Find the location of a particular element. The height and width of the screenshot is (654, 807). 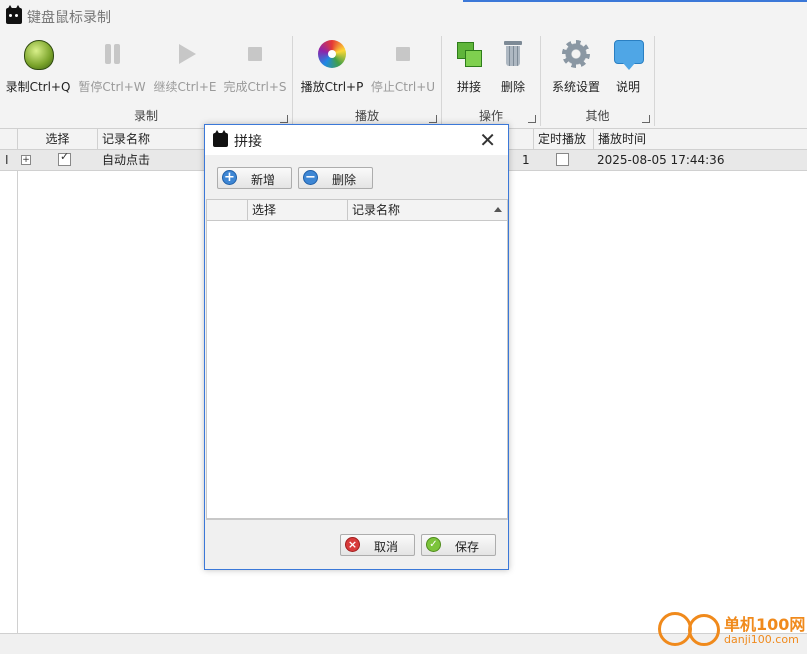

stop-button-label: 停止Ctrl+U is located at coordinates (403, 87).